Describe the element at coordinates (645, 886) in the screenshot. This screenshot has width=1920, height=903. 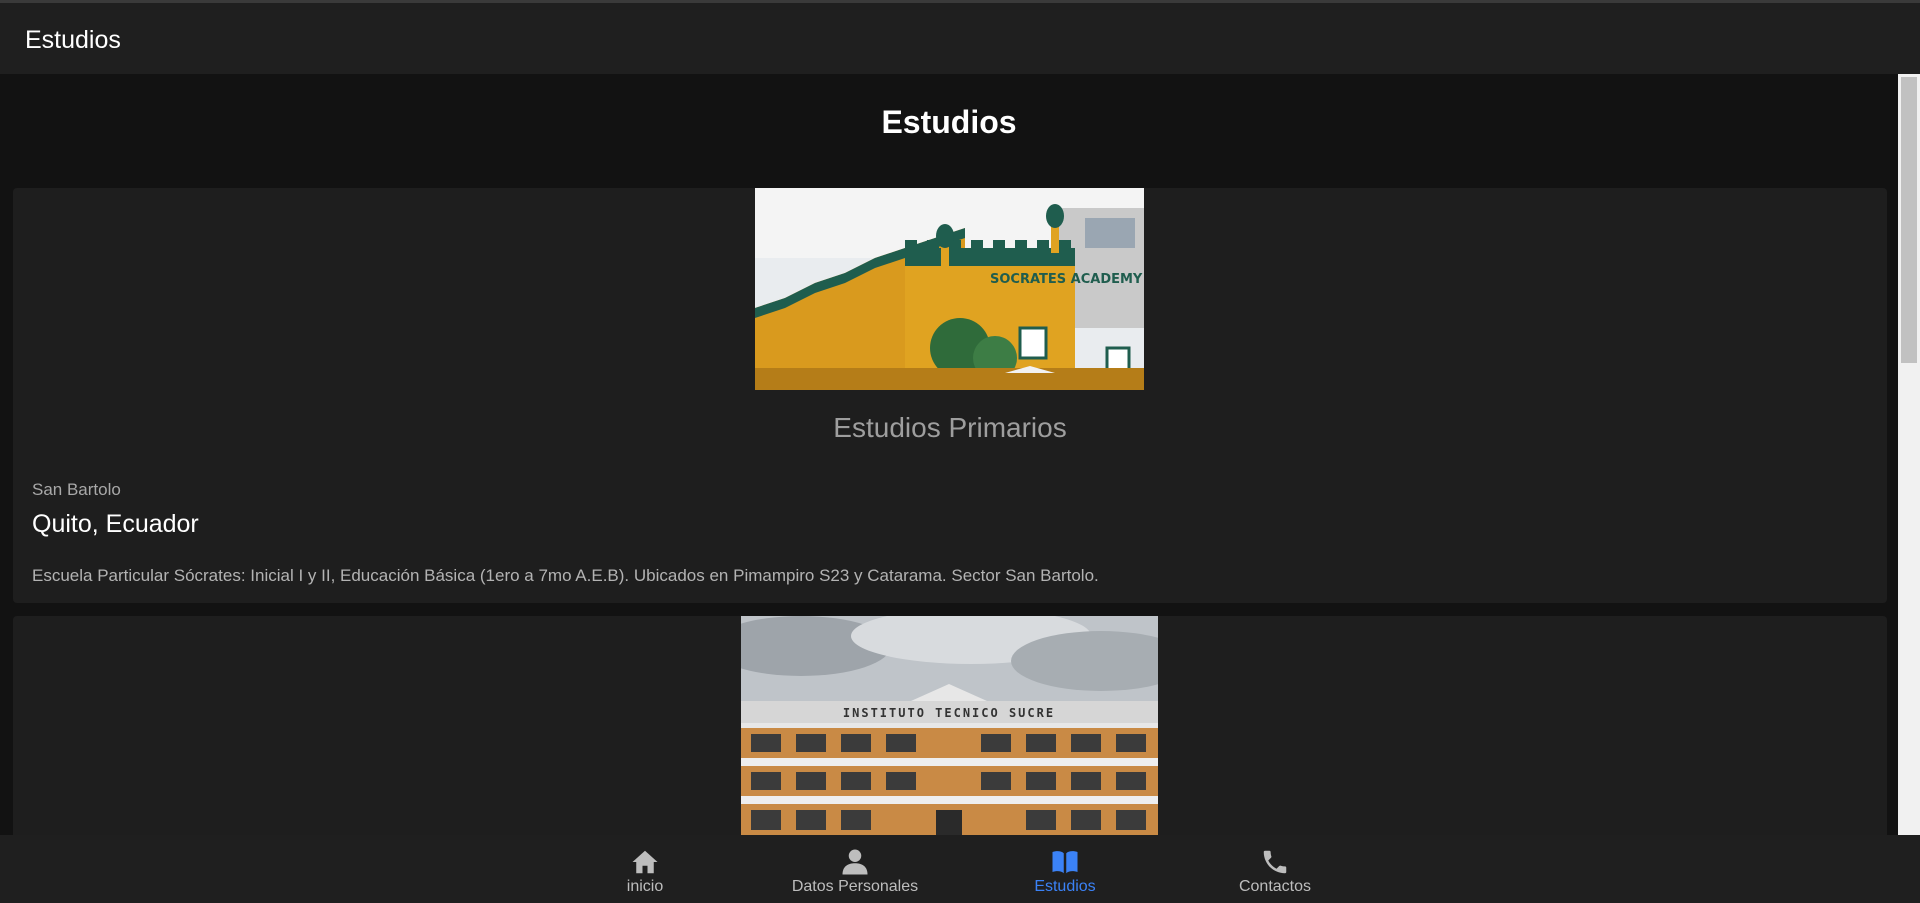
I see `nav-label: inicio` at that location.